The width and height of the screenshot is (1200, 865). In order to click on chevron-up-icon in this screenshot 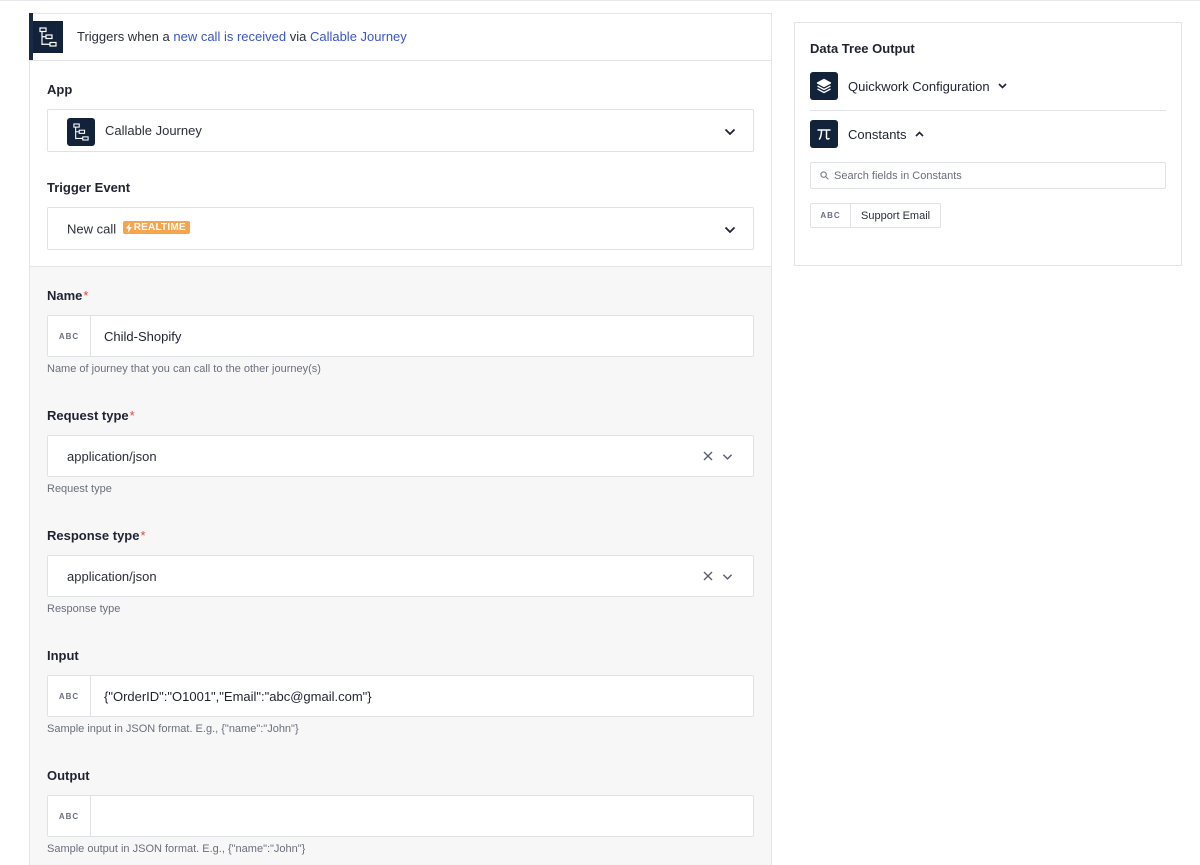, I will do `click(919, 134)`.